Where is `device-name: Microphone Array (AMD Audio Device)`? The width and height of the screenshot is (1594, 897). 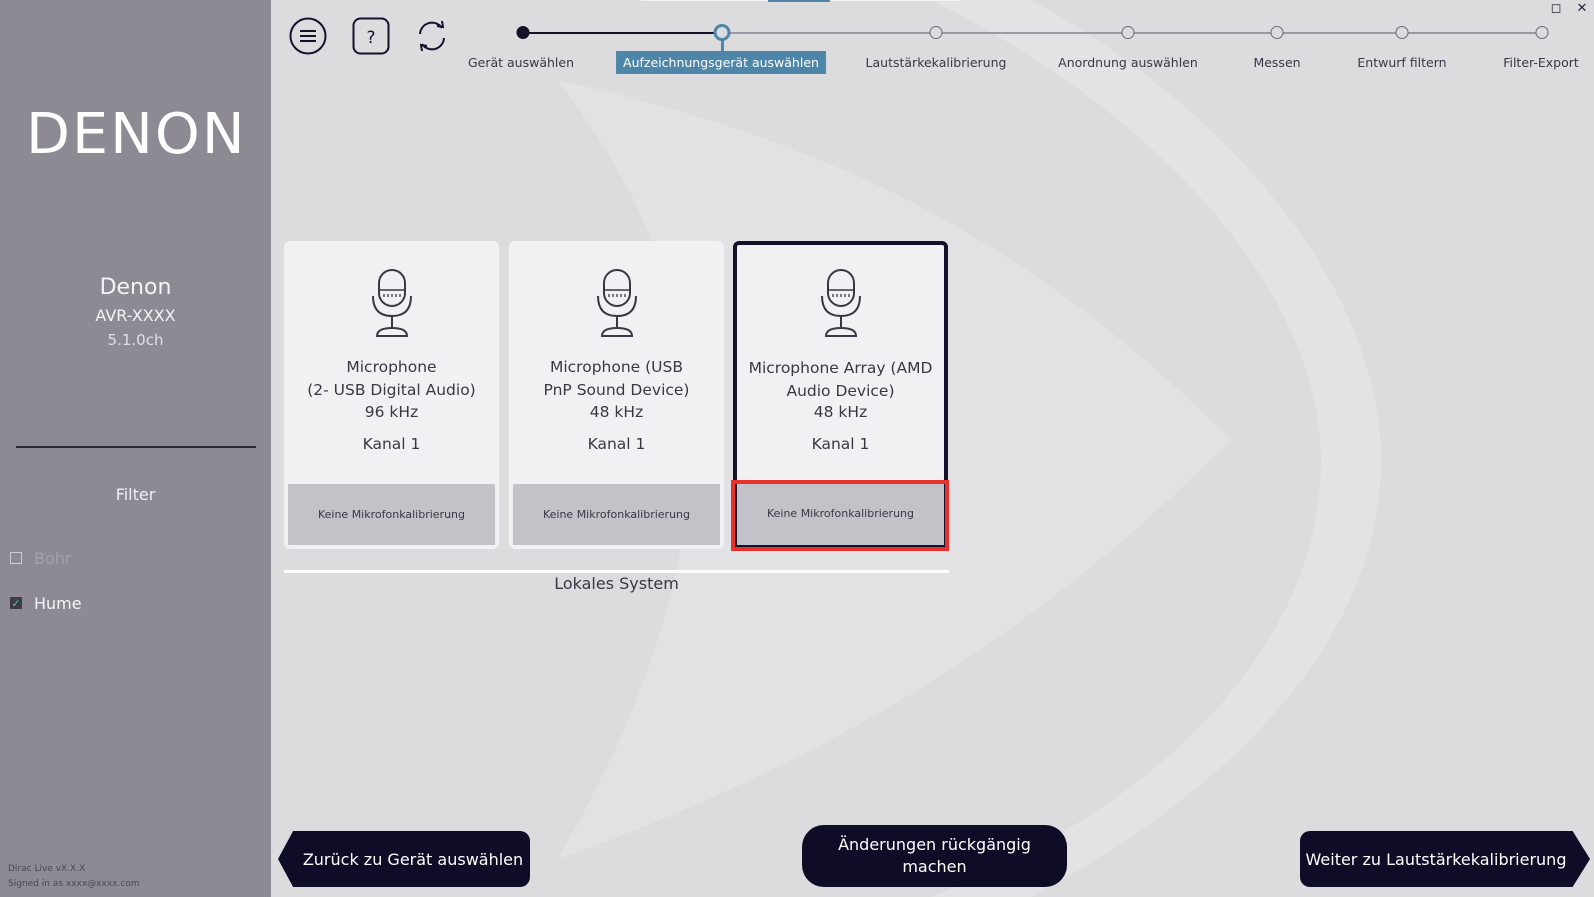
device-name: Microphone Array (AMD Audio Device) is located at coordinates (840, 379).